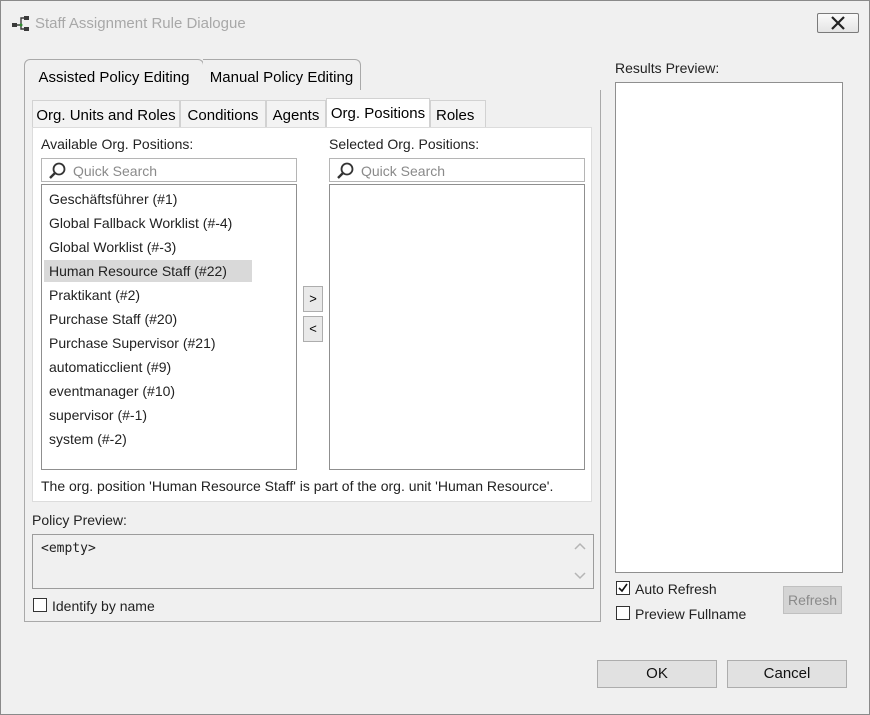 The image size is (870, 715). I want to click on tab-org-positions: Org. Positions, so click(378, 112).